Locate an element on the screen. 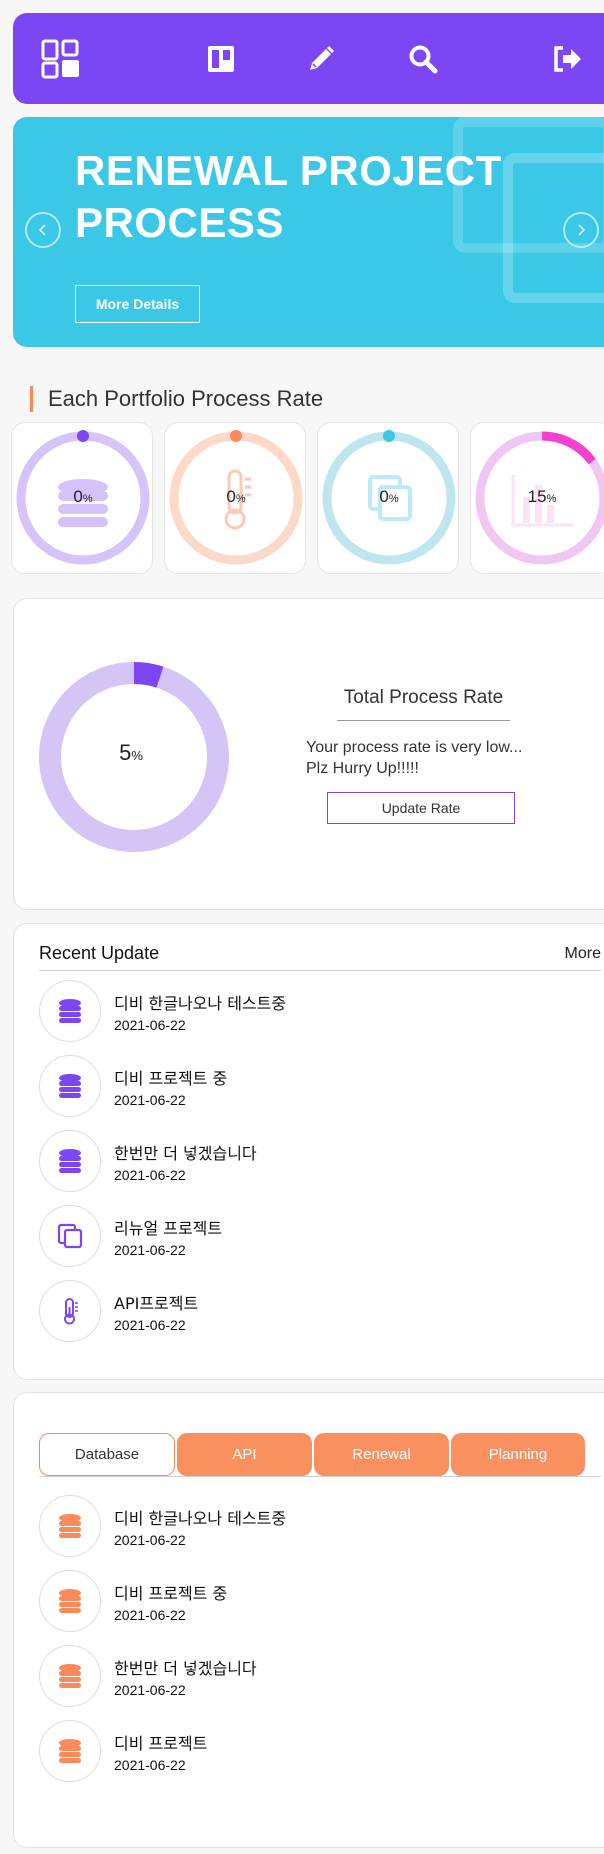  list-item: API프로젝트 2021-06-22 is located at coordinates (299, 1312).